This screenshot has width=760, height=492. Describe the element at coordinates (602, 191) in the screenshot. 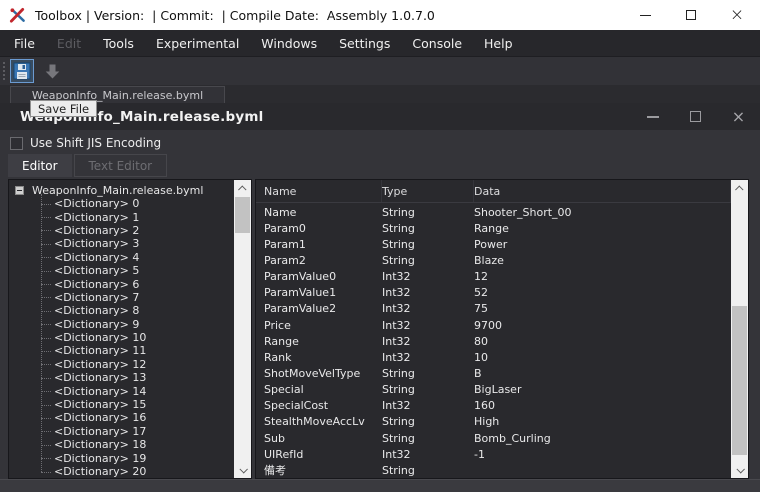

I see `column-header-data: Data` at that location.